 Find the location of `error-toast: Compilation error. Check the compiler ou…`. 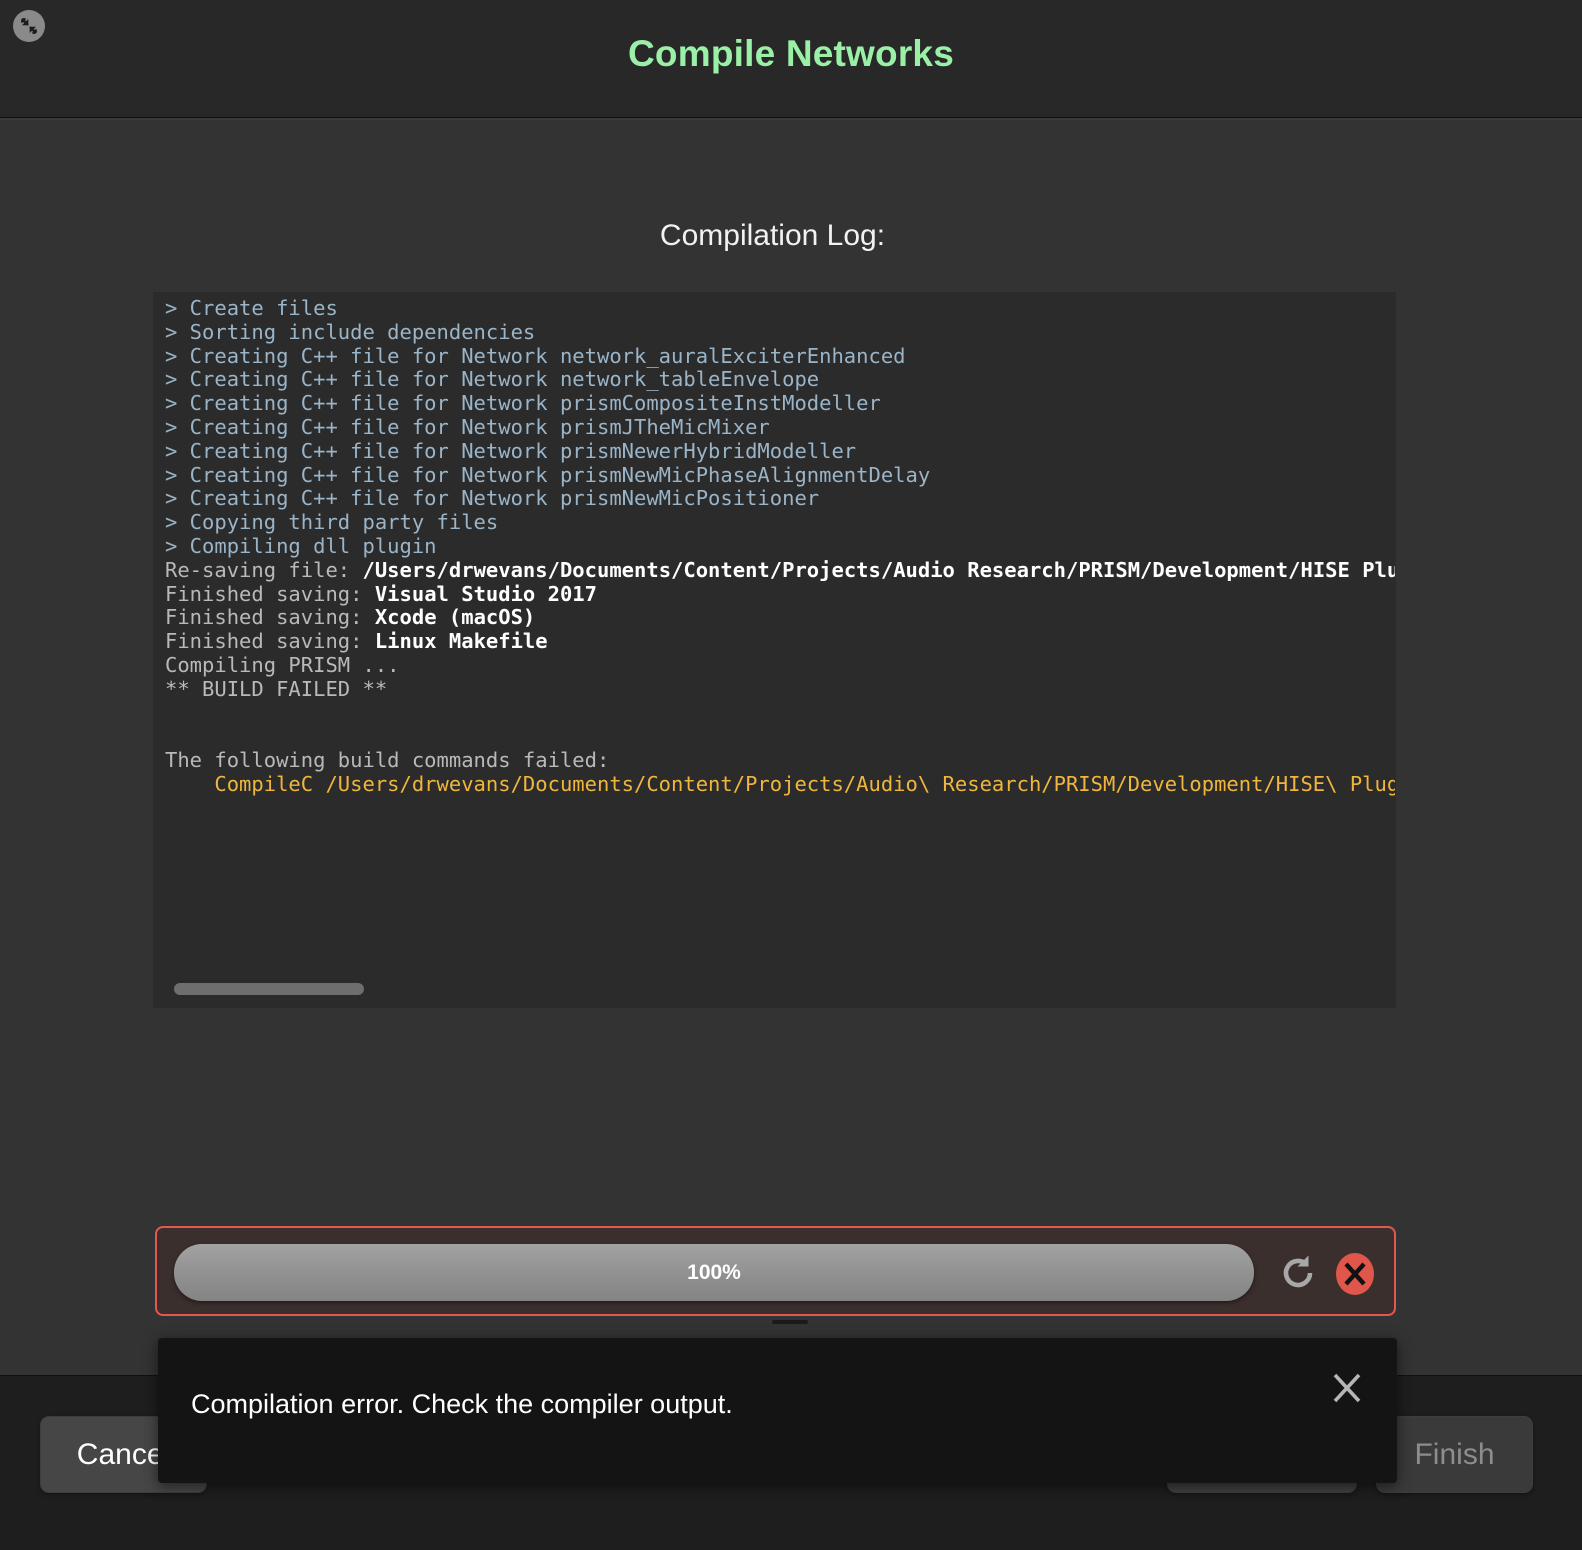

error-toast: Compilation error. Check the compiler ou… is located at coordinates (777, 1410).